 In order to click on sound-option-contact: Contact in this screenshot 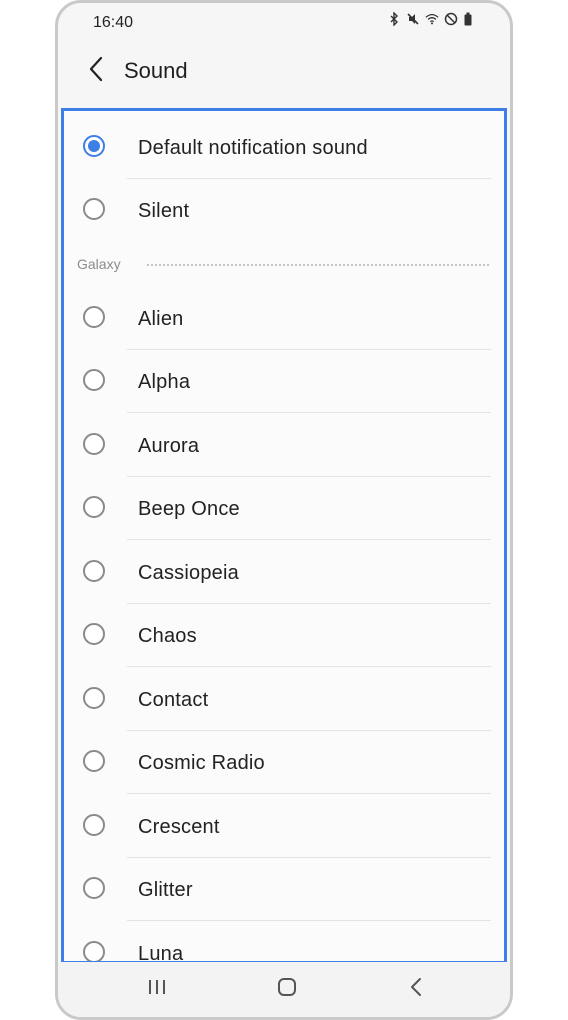, I will do `click(284, 699)`.